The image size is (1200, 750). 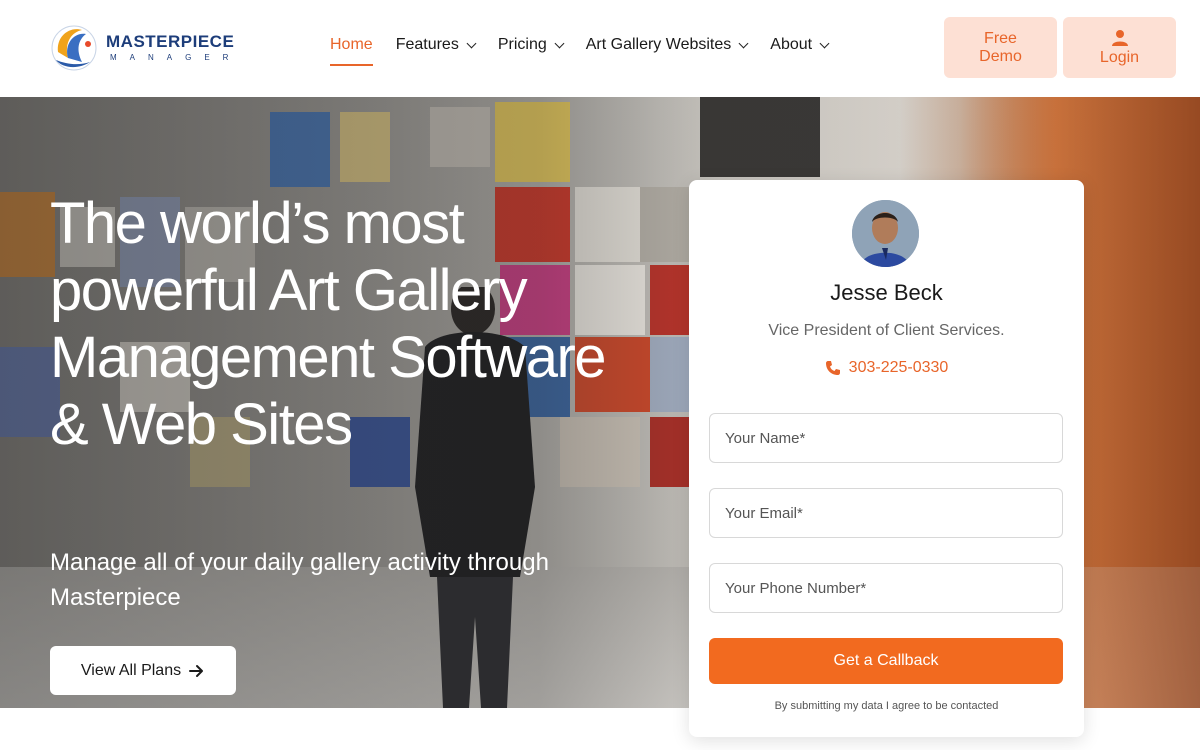 I want to click on demo-label-line1: Free, so click(x=1000, y=38).